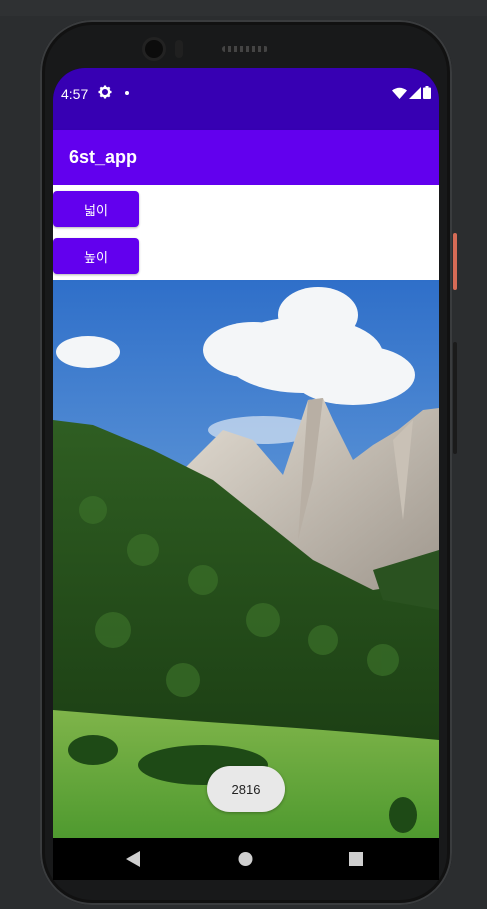 The image size is (487, 909). What do you see at coordinates (415, 94) in the screenshot?
I see `signal-icon` at bounding box center [415, 94].